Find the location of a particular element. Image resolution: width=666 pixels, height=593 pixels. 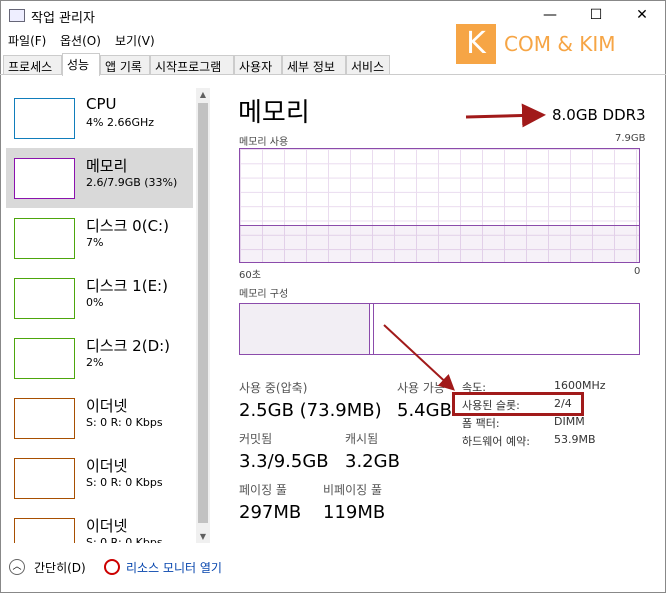

time-left-label: 60초 is located at coordinates (250, 275).